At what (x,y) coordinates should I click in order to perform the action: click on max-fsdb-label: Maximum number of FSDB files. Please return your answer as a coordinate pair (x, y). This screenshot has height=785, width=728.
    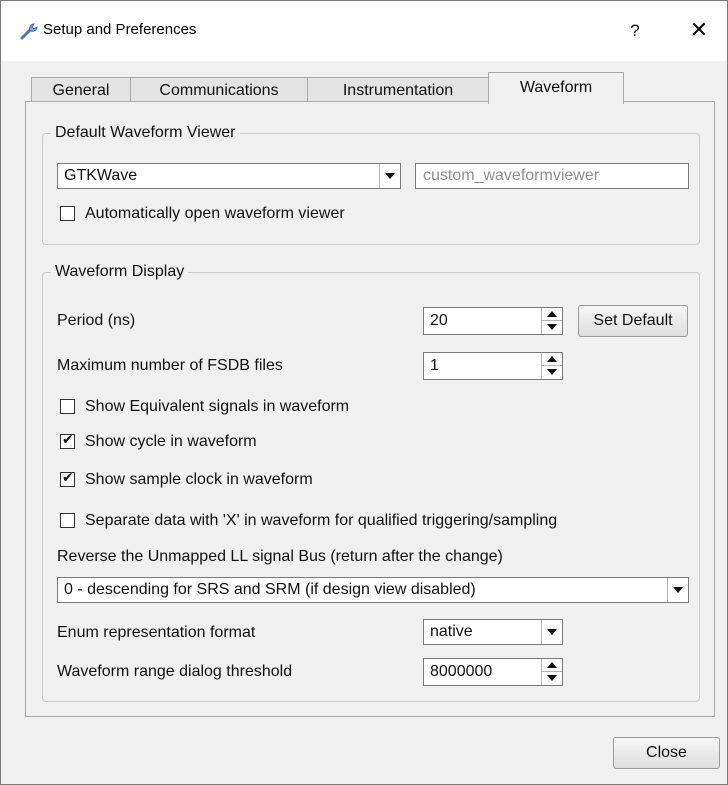
    Looking at the image, I should click on (170, 365).